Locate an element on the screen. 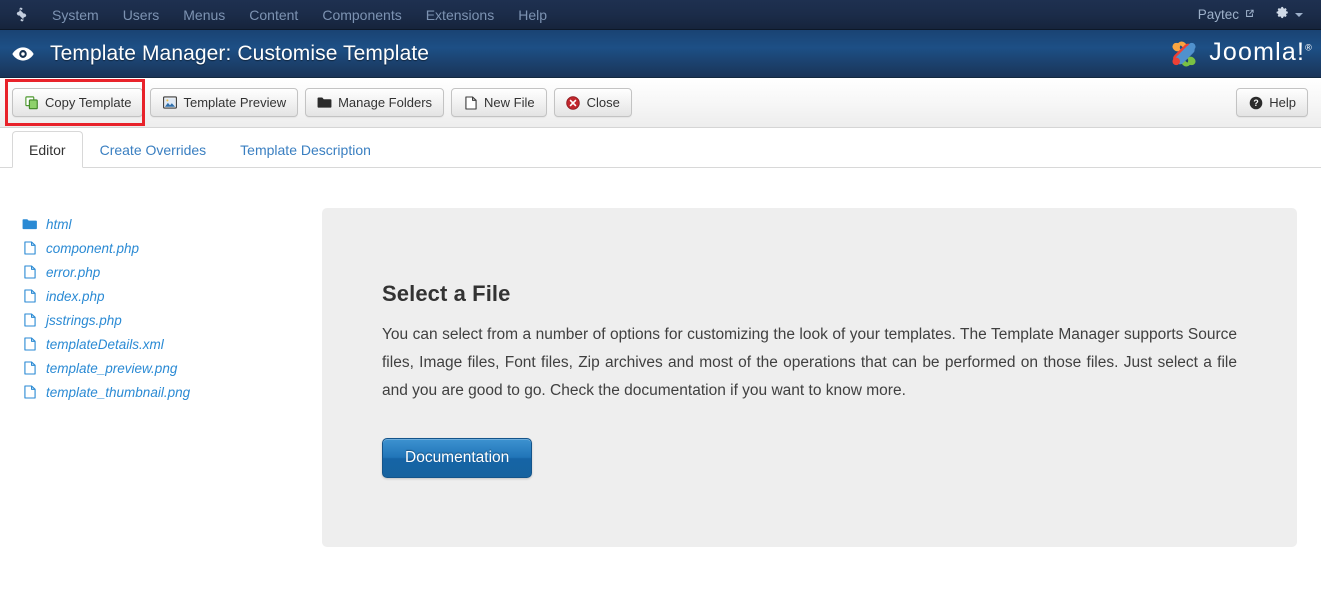 The image size is (1321, 599). panel-heading: Select a File is located at coordinates (446, 293).